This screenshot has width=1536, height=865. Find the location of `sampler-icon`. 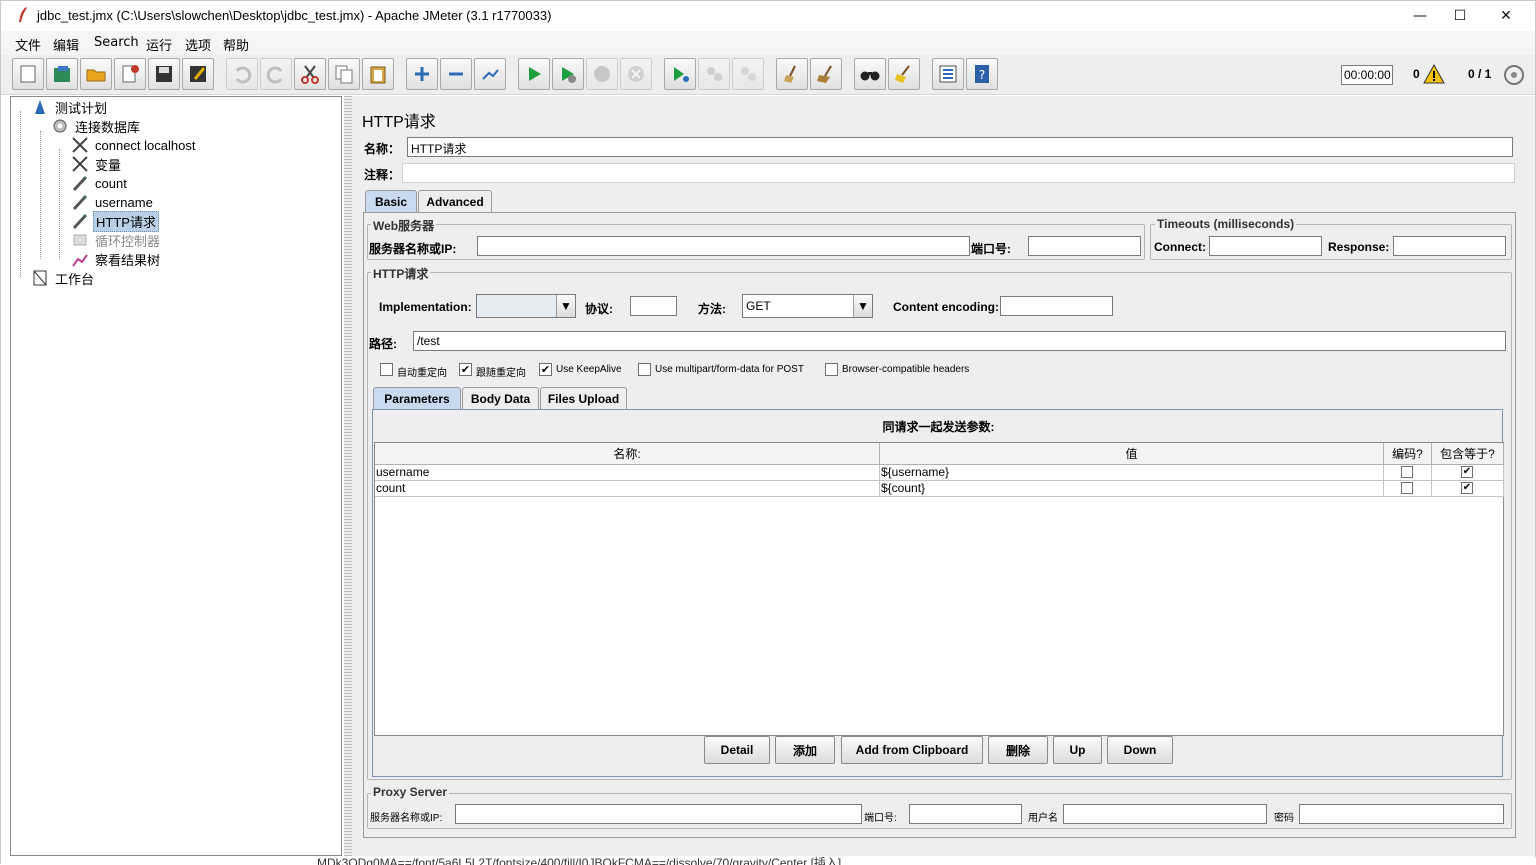

sampler-icon is located at coordinates (80, 221).